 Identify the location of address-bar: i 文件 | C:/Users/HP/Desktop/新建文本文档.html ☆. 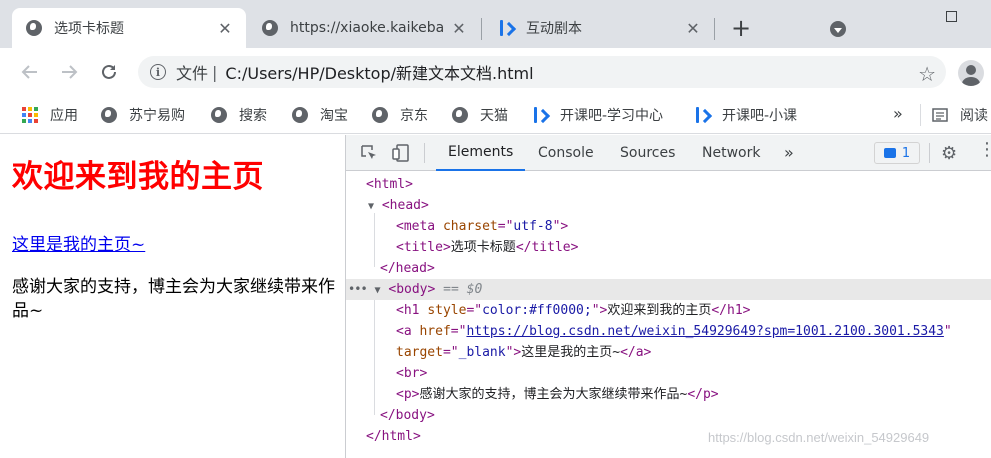
(542, 72).